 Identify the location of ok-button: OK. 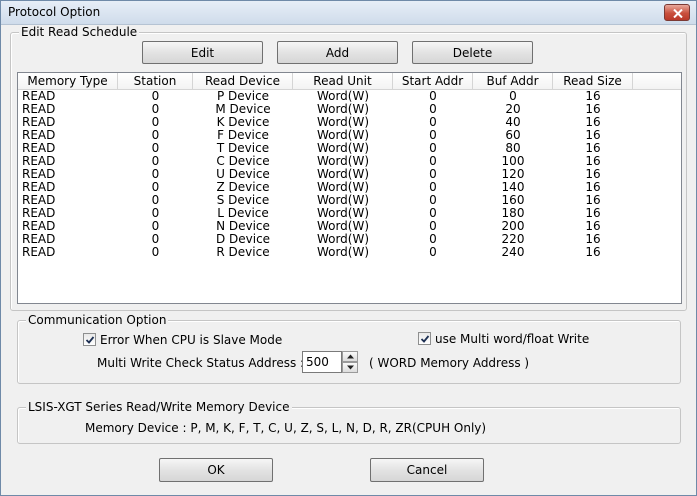
(216, 470).